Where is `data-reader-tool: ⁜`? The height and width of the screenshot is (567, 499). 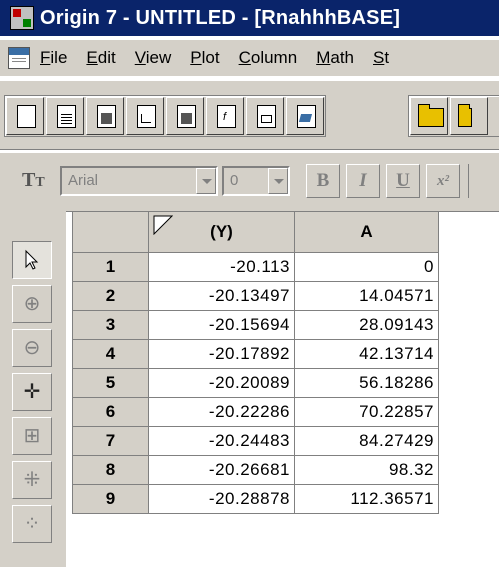 data-reader-tool: ⁜ is located at coordinates (32, 480).